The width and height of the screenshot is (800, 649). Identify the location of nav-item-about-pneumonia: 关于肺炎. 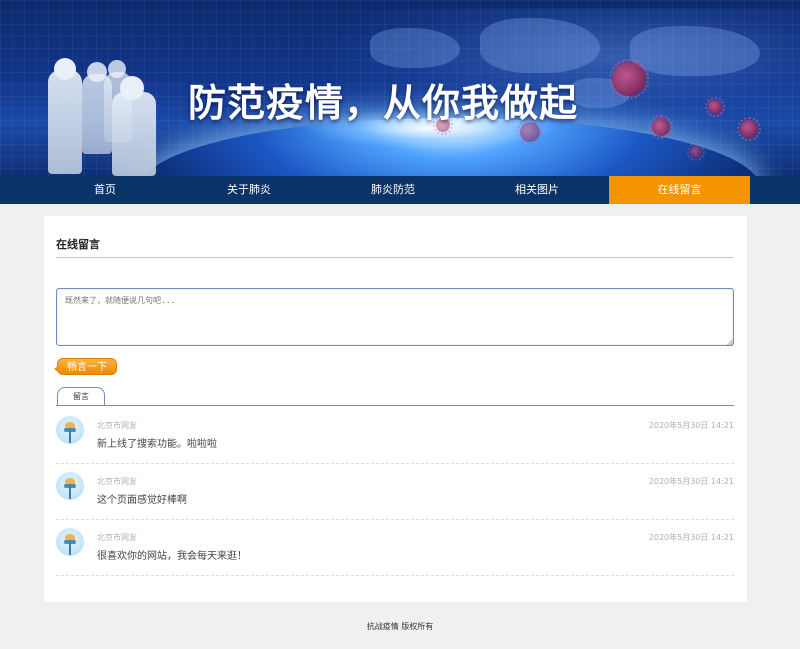
(249, 190).